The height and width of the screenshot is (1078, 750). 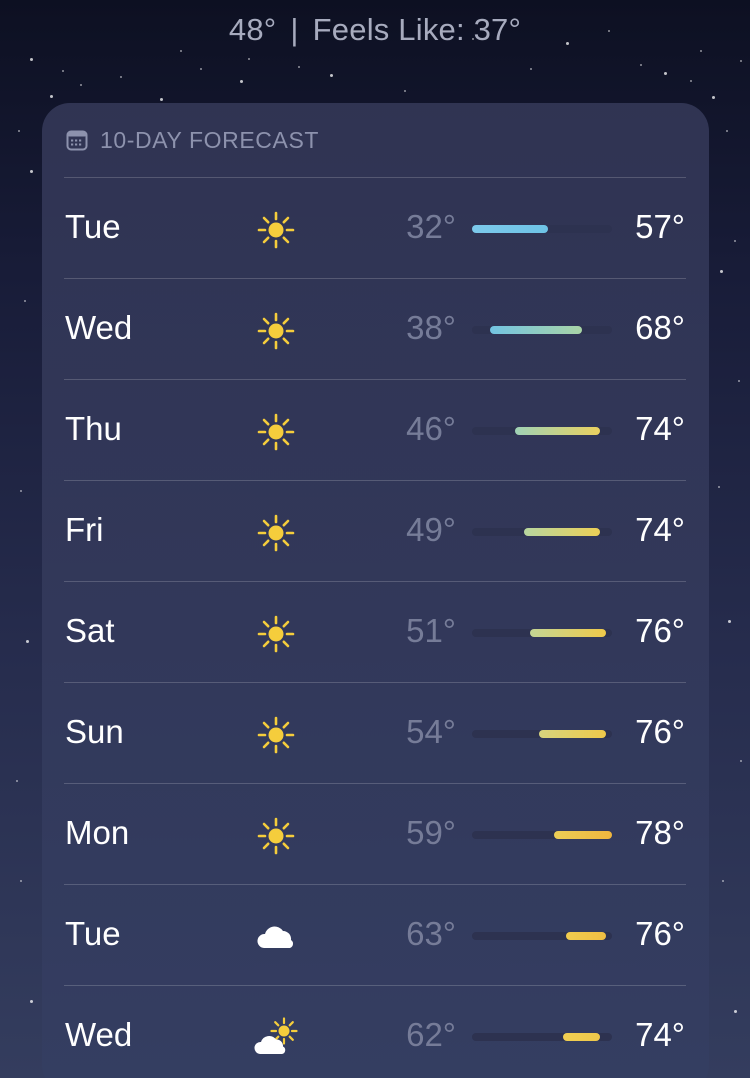 I want to click on low-temperature: 63°, so click(x=431, y=933).